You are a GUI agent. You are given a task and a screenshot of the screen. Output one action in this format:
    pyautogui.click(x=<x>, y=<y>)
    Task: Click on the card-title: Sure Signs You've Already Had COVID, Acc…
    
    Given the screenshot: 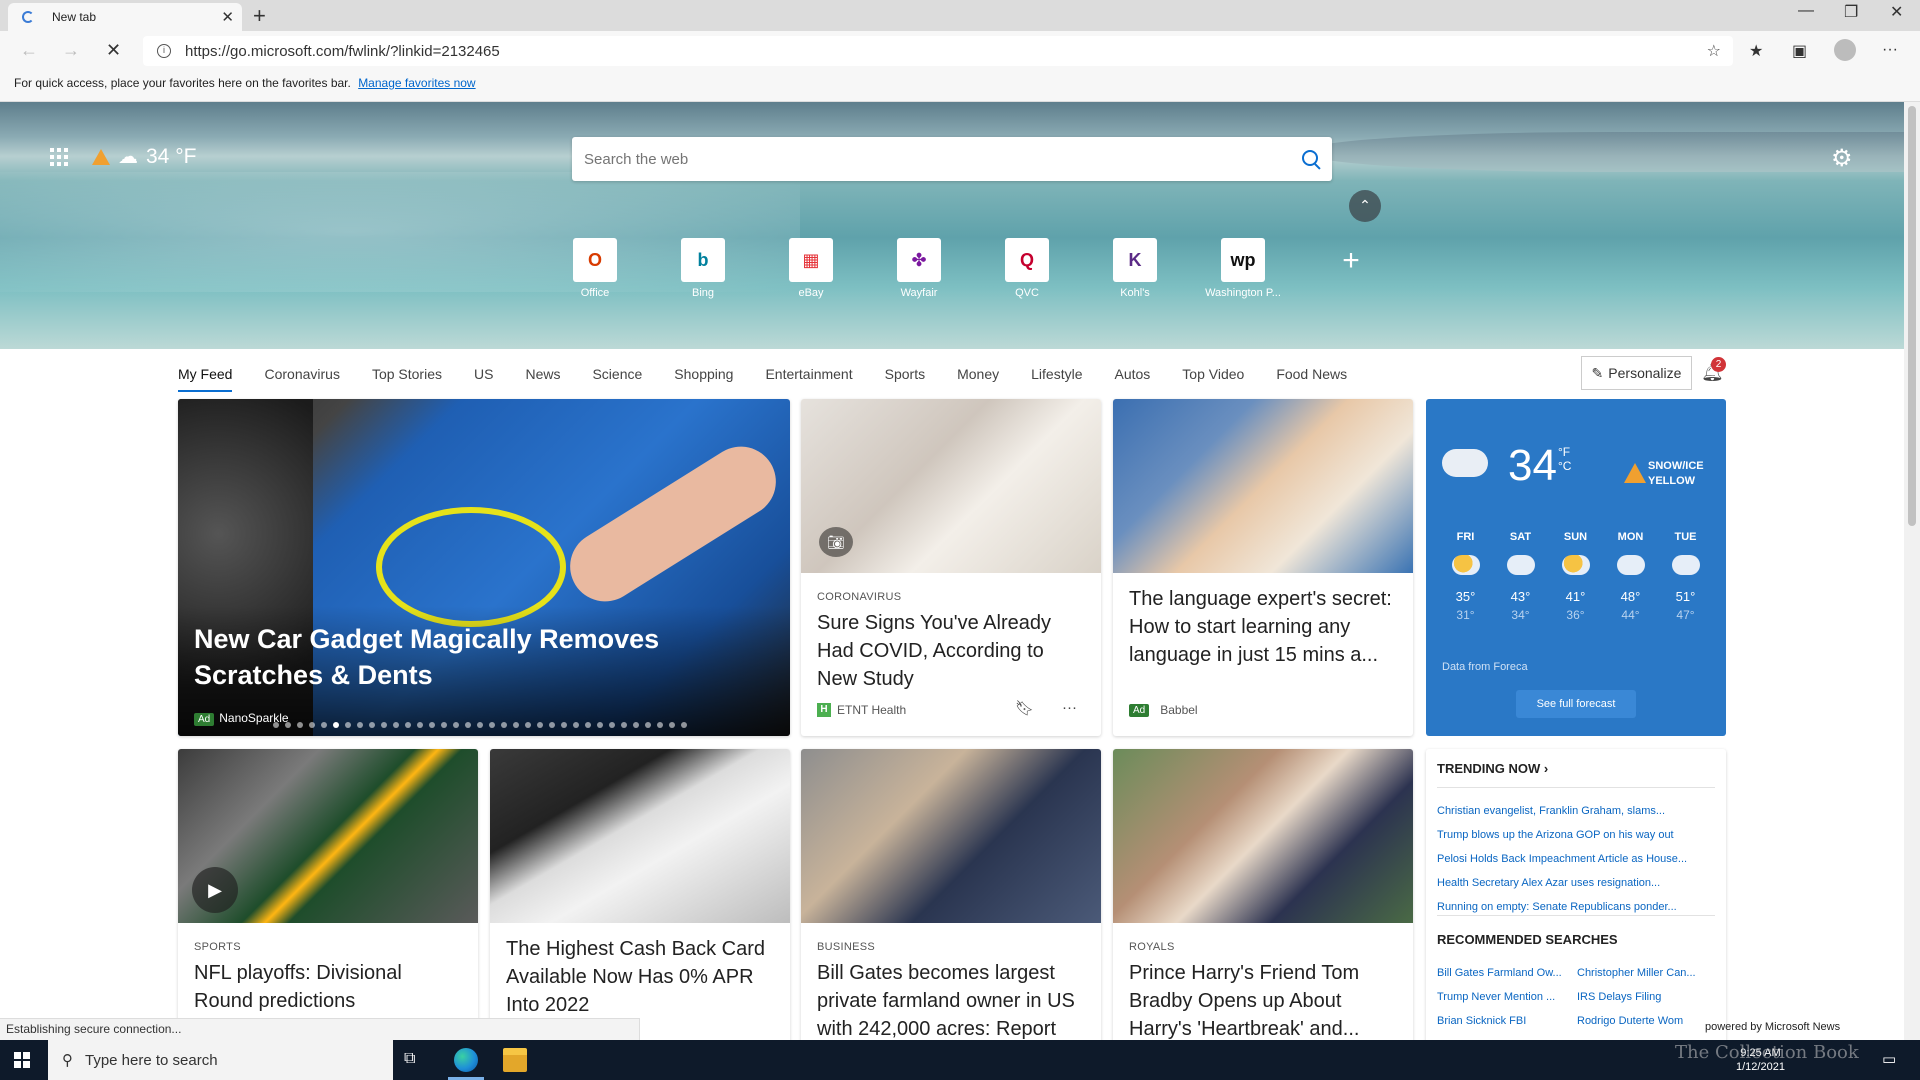 What is the action you would take?
    pyautogui.click(x=952, y=651)
    